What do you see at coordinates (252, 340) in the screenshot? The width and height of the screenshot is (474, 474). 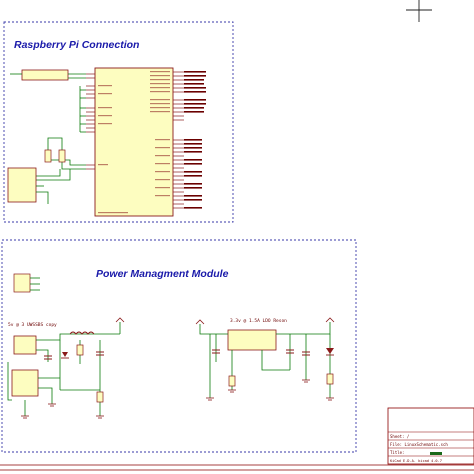 I see `ldo-regulator-ic` at bounding box center [252, 340].